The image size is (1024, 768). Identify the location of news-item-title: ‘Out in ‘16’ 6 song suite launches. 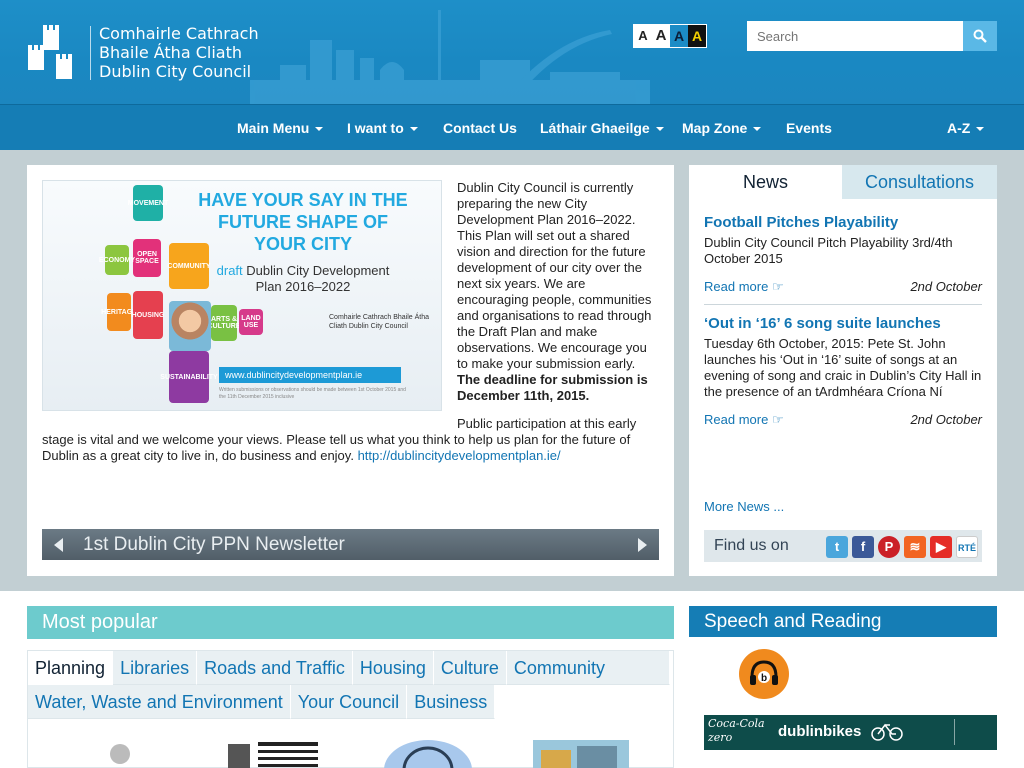
(843, 324).